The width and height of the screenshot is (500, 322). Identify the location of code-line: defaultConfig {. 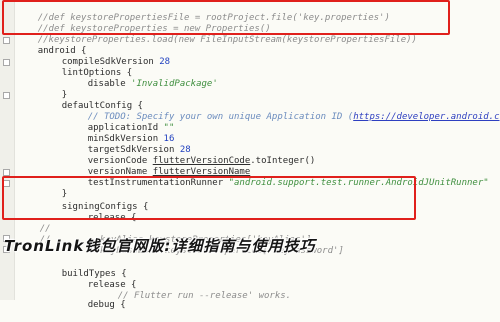
(91, 100).